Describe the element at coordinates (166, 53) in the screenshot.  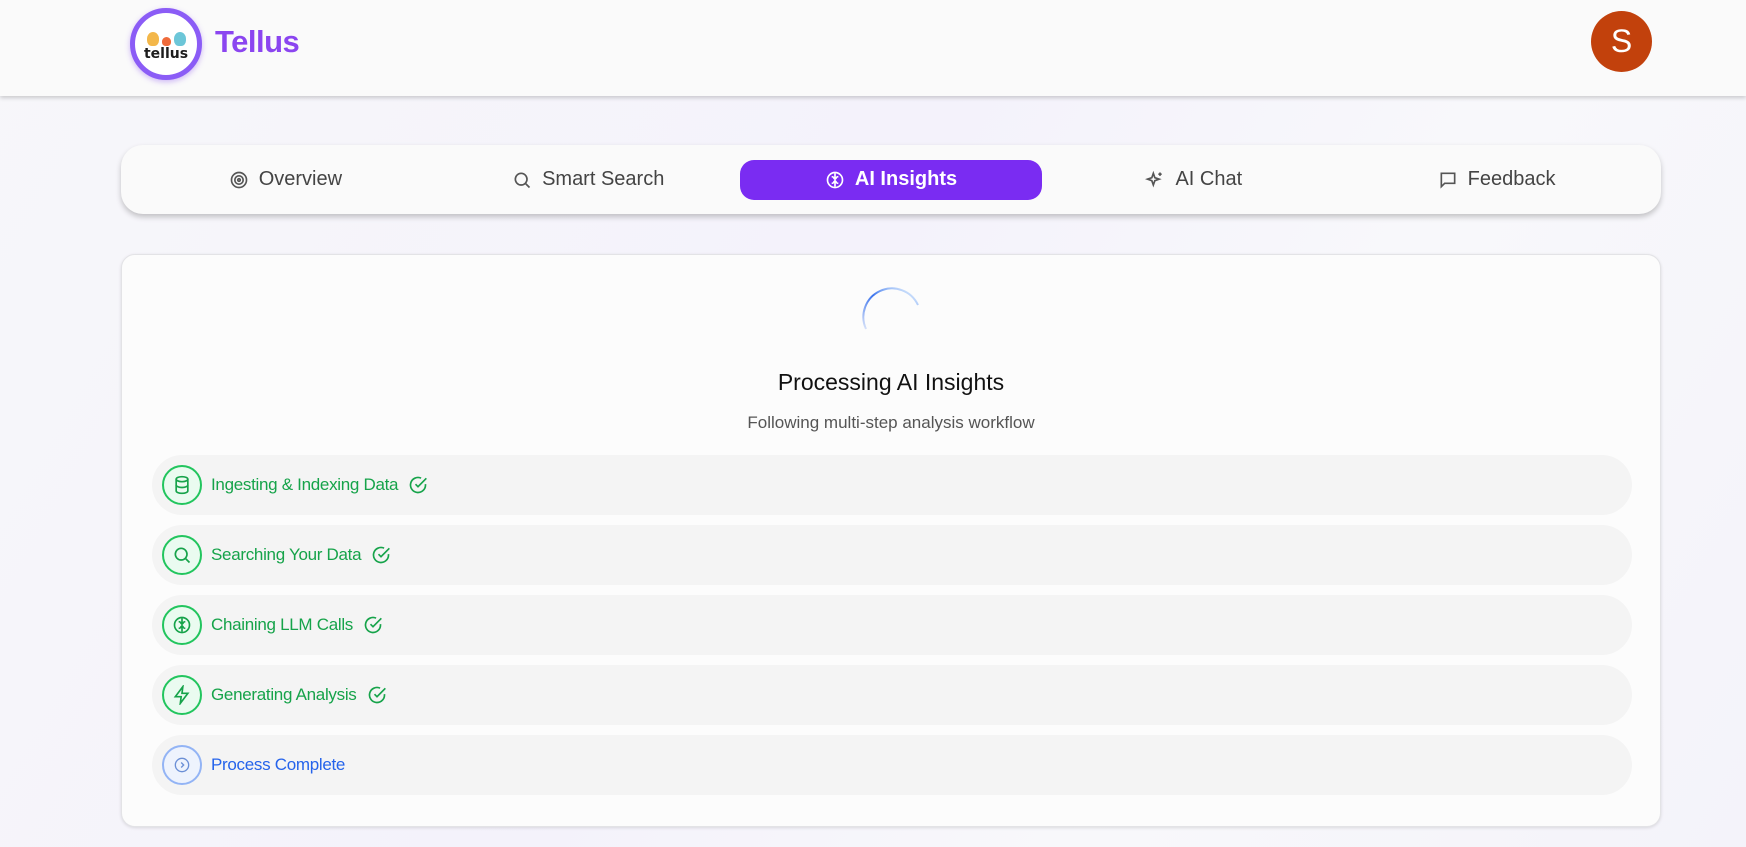
I see `logo-text: tellus` at that location.